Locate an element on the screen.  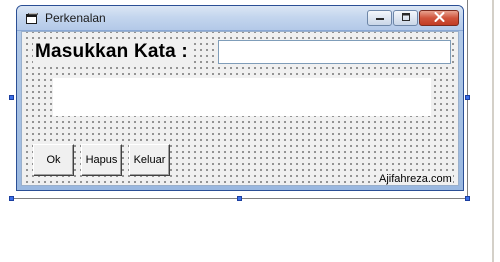
maximize-icon is located at coordinates (406, 18).